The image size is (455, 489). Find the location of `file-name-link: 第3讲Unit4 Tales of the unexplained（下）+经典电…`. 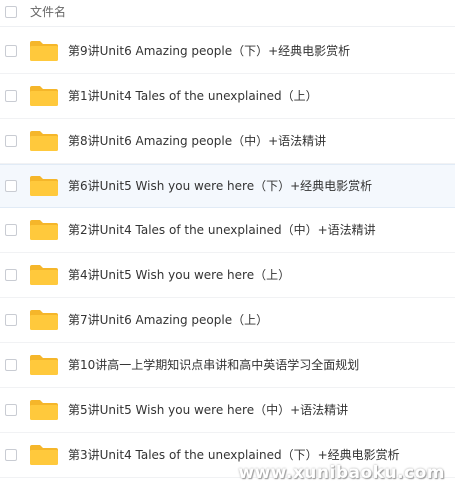

file-name-link: 第3讲Unit4 Tales of the unexplained（下）+经典电… is located at coordinates (234, 455).